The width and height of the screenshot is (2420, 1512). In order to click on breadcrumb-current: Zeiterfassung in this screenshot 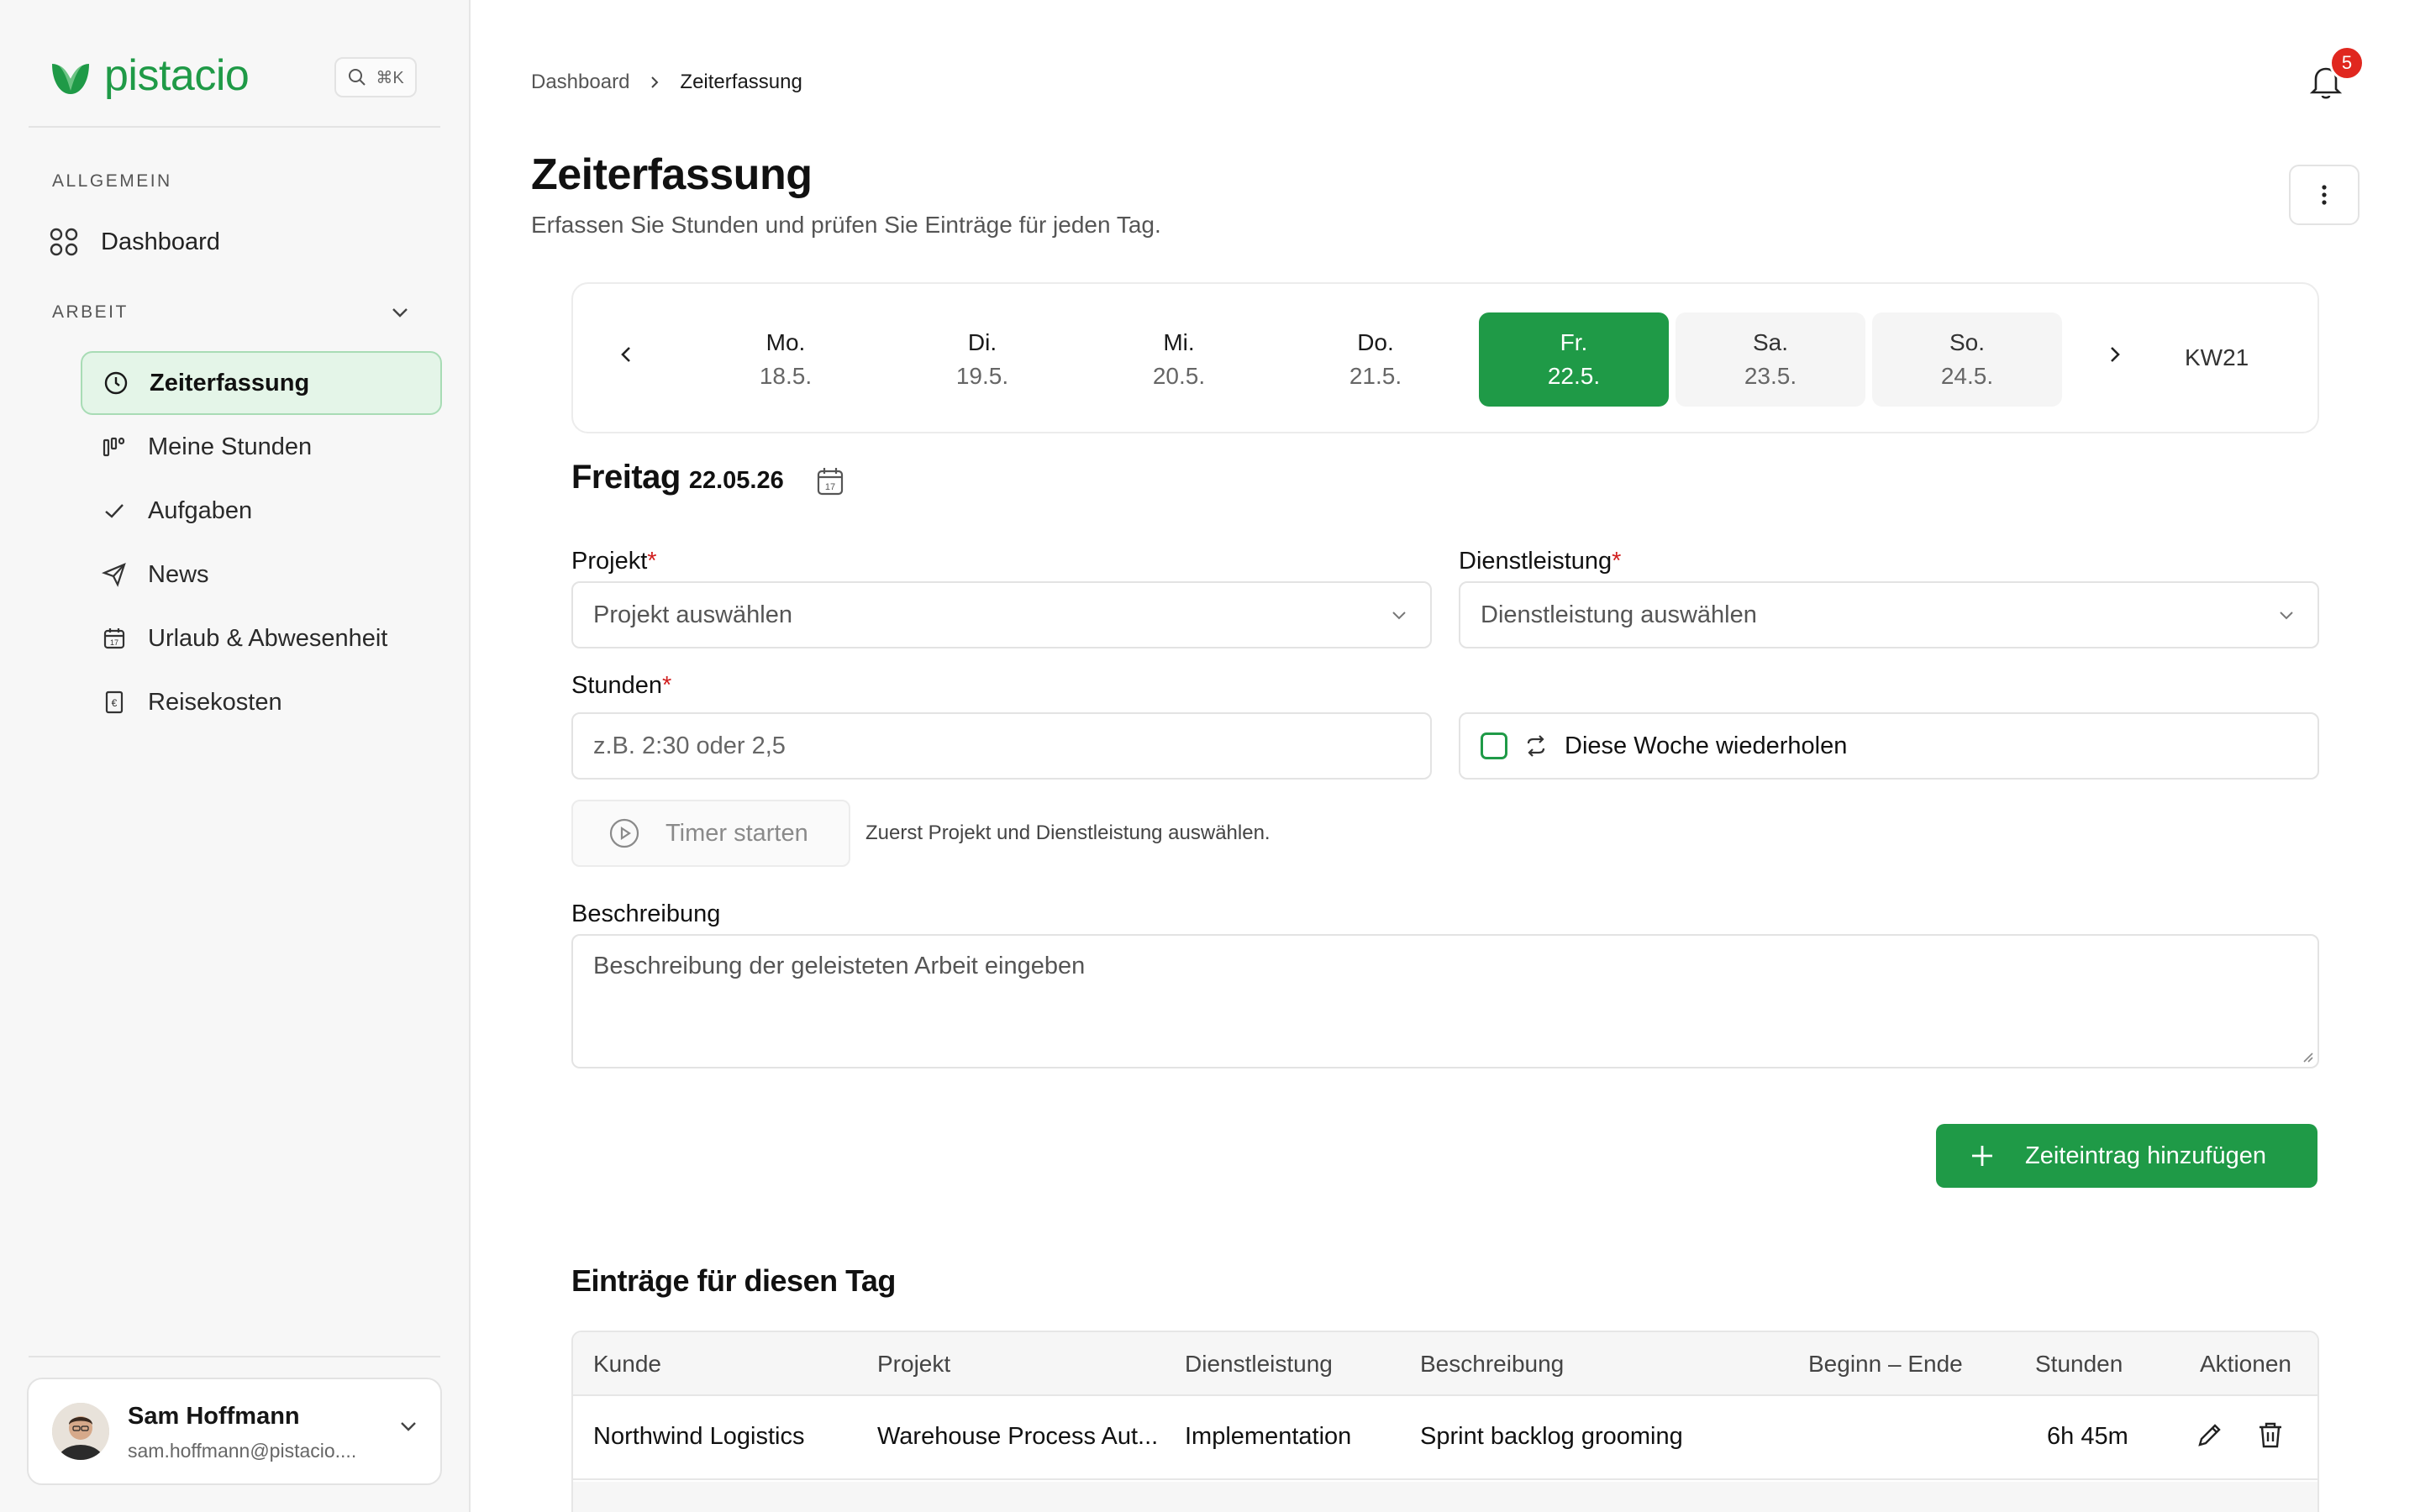, I will do `click(741, 82)`.